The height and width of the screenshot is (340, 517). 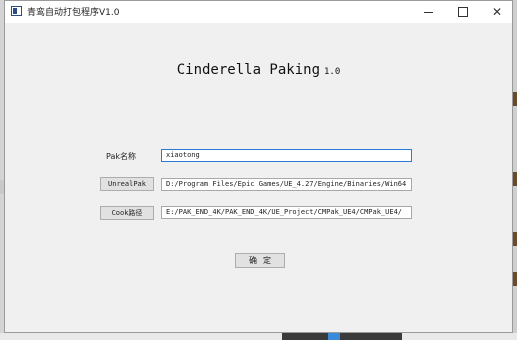 What do you see at coordinates (73, 13) in the screenshot?
I see `window-title: 青鸾自动打包程序V1.0` at bounding box center [73, 13].